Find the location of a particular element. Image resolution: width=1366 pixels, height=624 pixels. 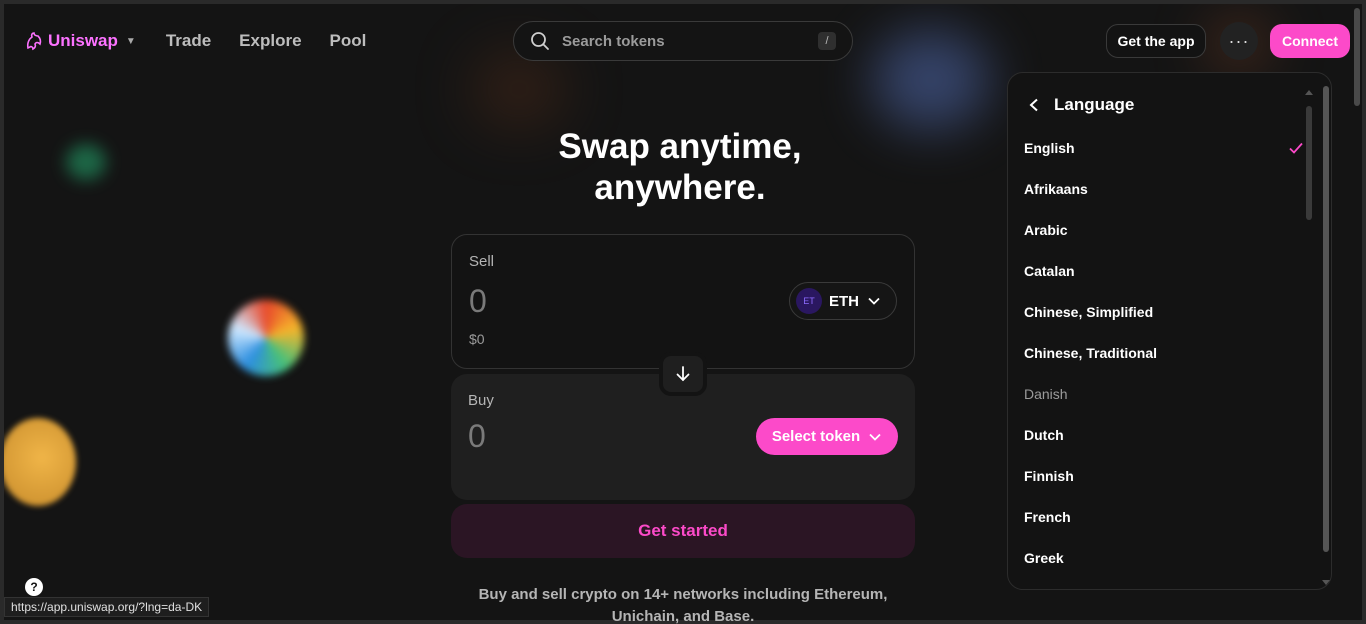

sell-amount-input: 0 is located at coordinates (478, 301).